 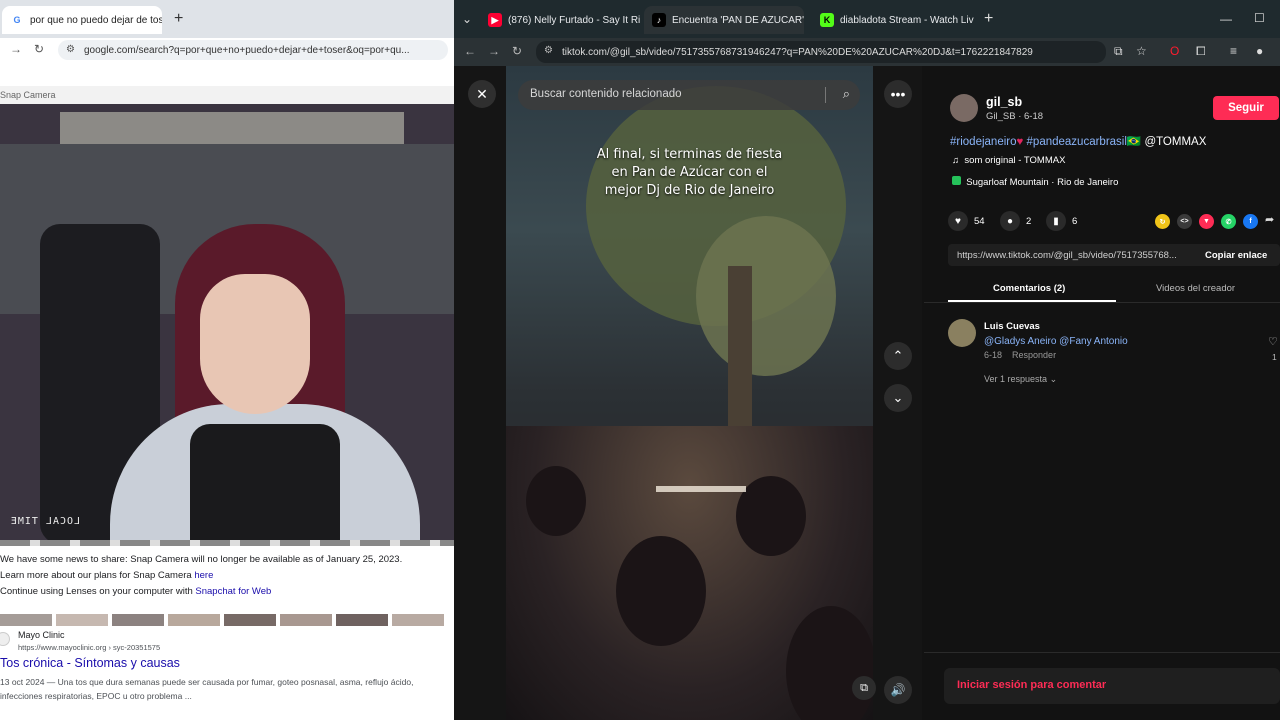 What do you see at coordinates (1175, 142) in the screenshot?
I see `mention-tommax: @TOMMAX` at bounding box center [1175, 142].